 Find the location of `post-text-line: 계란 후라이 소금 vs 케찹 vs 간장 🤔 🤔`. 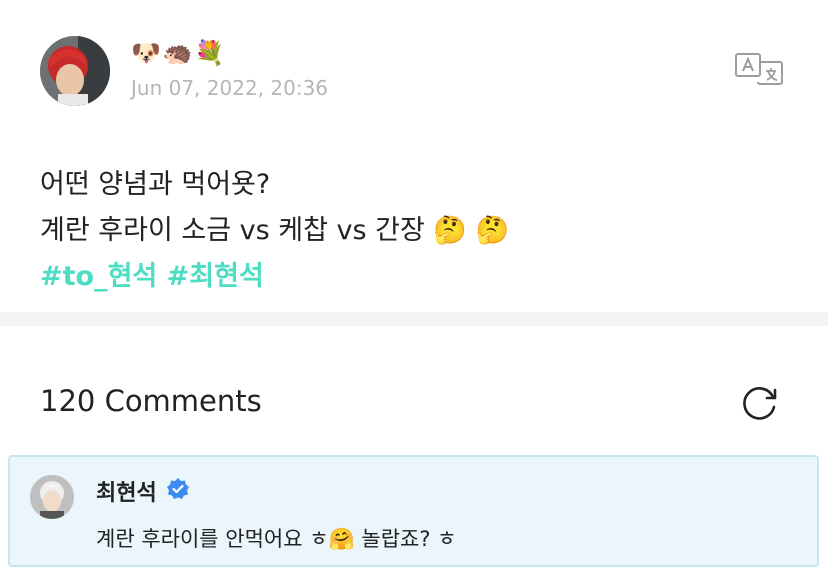

post-text-line: 계란 후라이 소금 vs 케찹 vs 간장 🤔 🤔 is located at coordinates (275, 230).